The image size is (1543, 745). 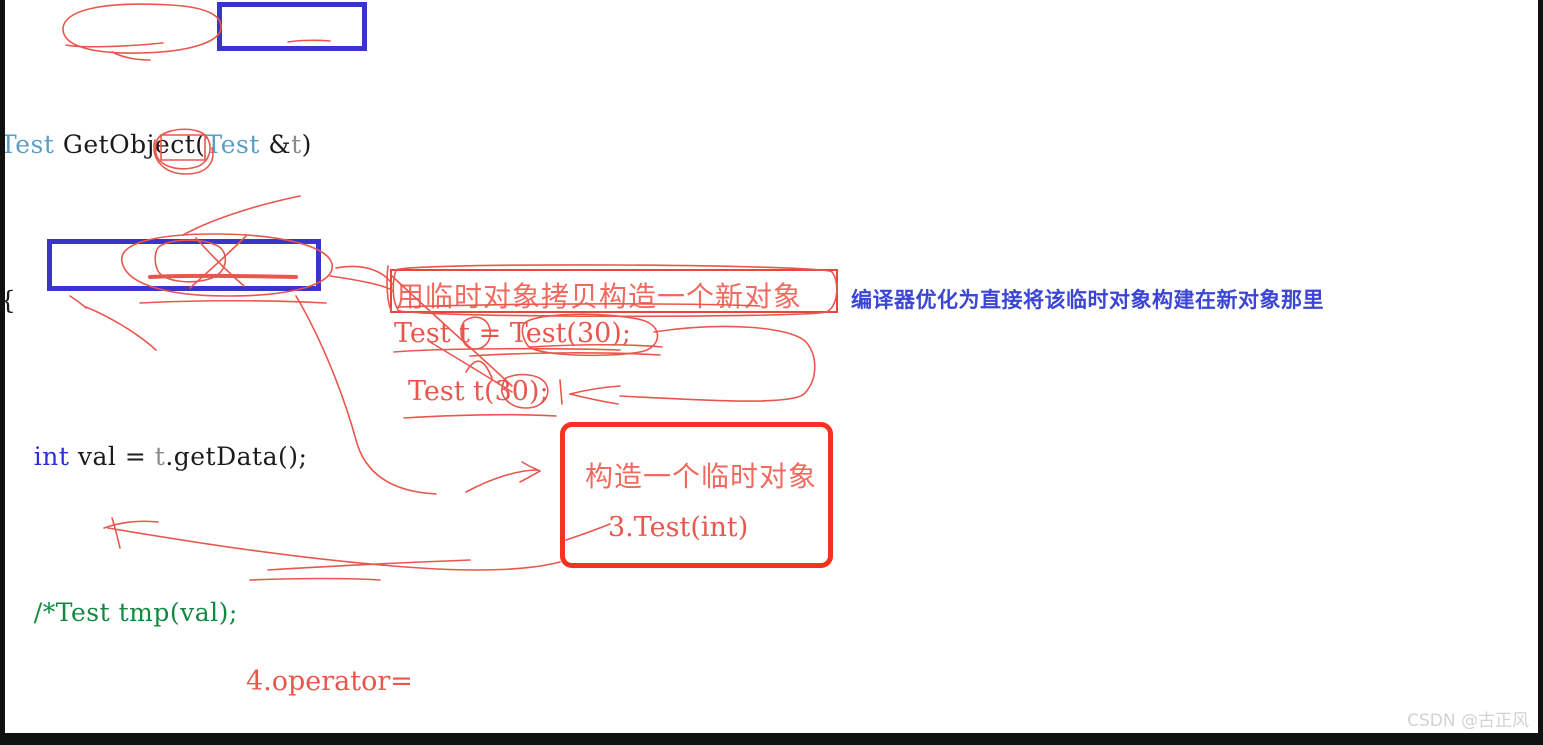 What do you see at coordinates (112, 456) in the screenshot?
I see `token-plain: val =` at bounding box center [112, 456].